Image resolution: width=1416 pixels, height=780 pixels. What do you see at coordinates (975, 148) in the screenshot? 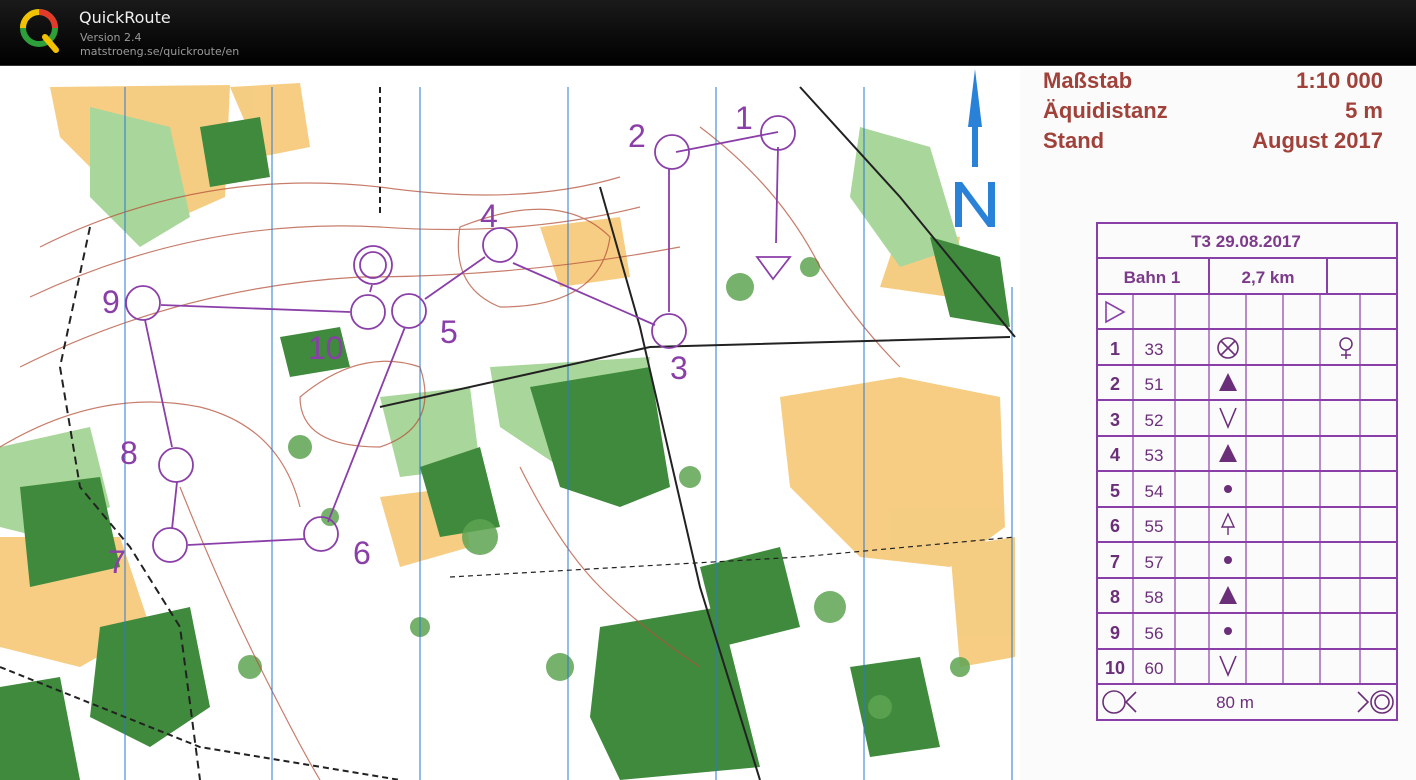
I see `north-arrow-icon` at bounding box center [975, 148].